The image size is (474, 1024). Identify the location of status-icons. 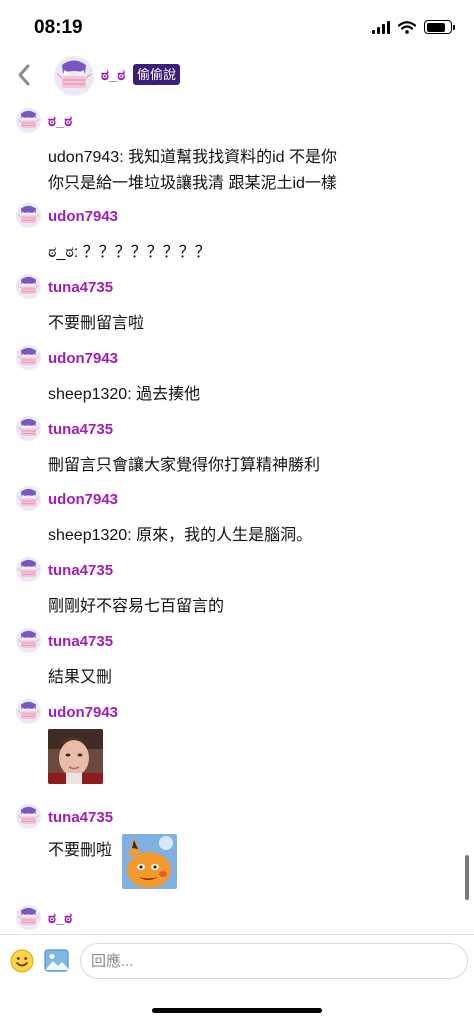
(413, 27).